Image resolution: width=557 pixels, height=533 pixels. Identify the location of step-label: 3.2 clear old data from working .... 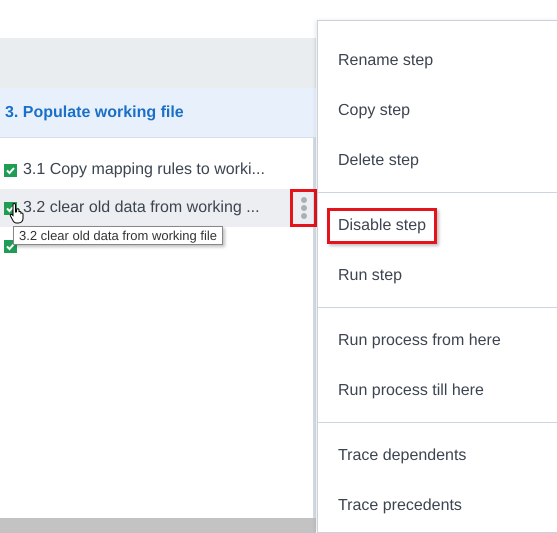
(141, 208).